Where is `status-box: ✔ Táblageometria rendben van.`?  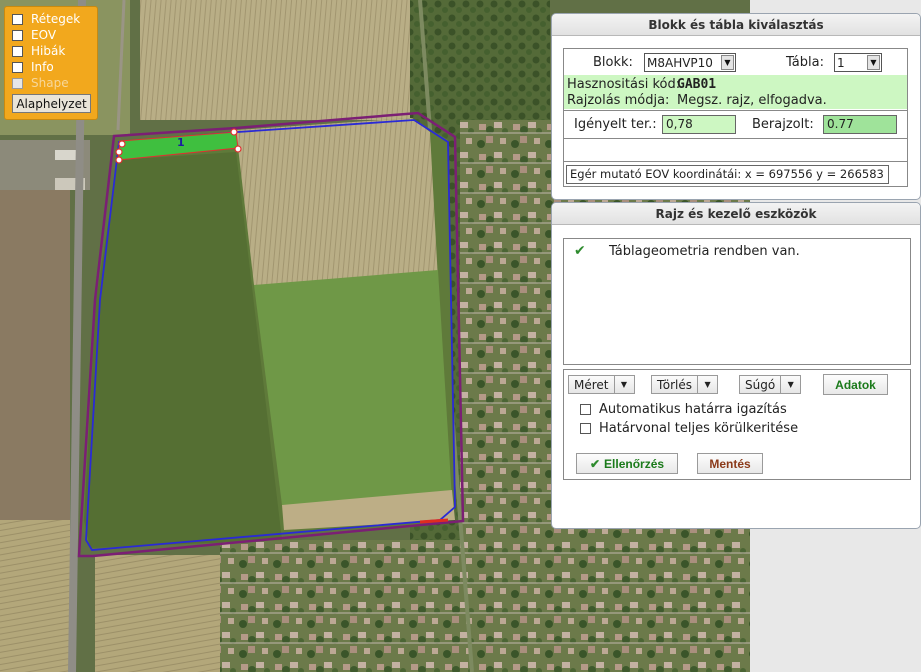 status-box: ✔ Táblageometria rendben van. is located at coordinates (737, 301).